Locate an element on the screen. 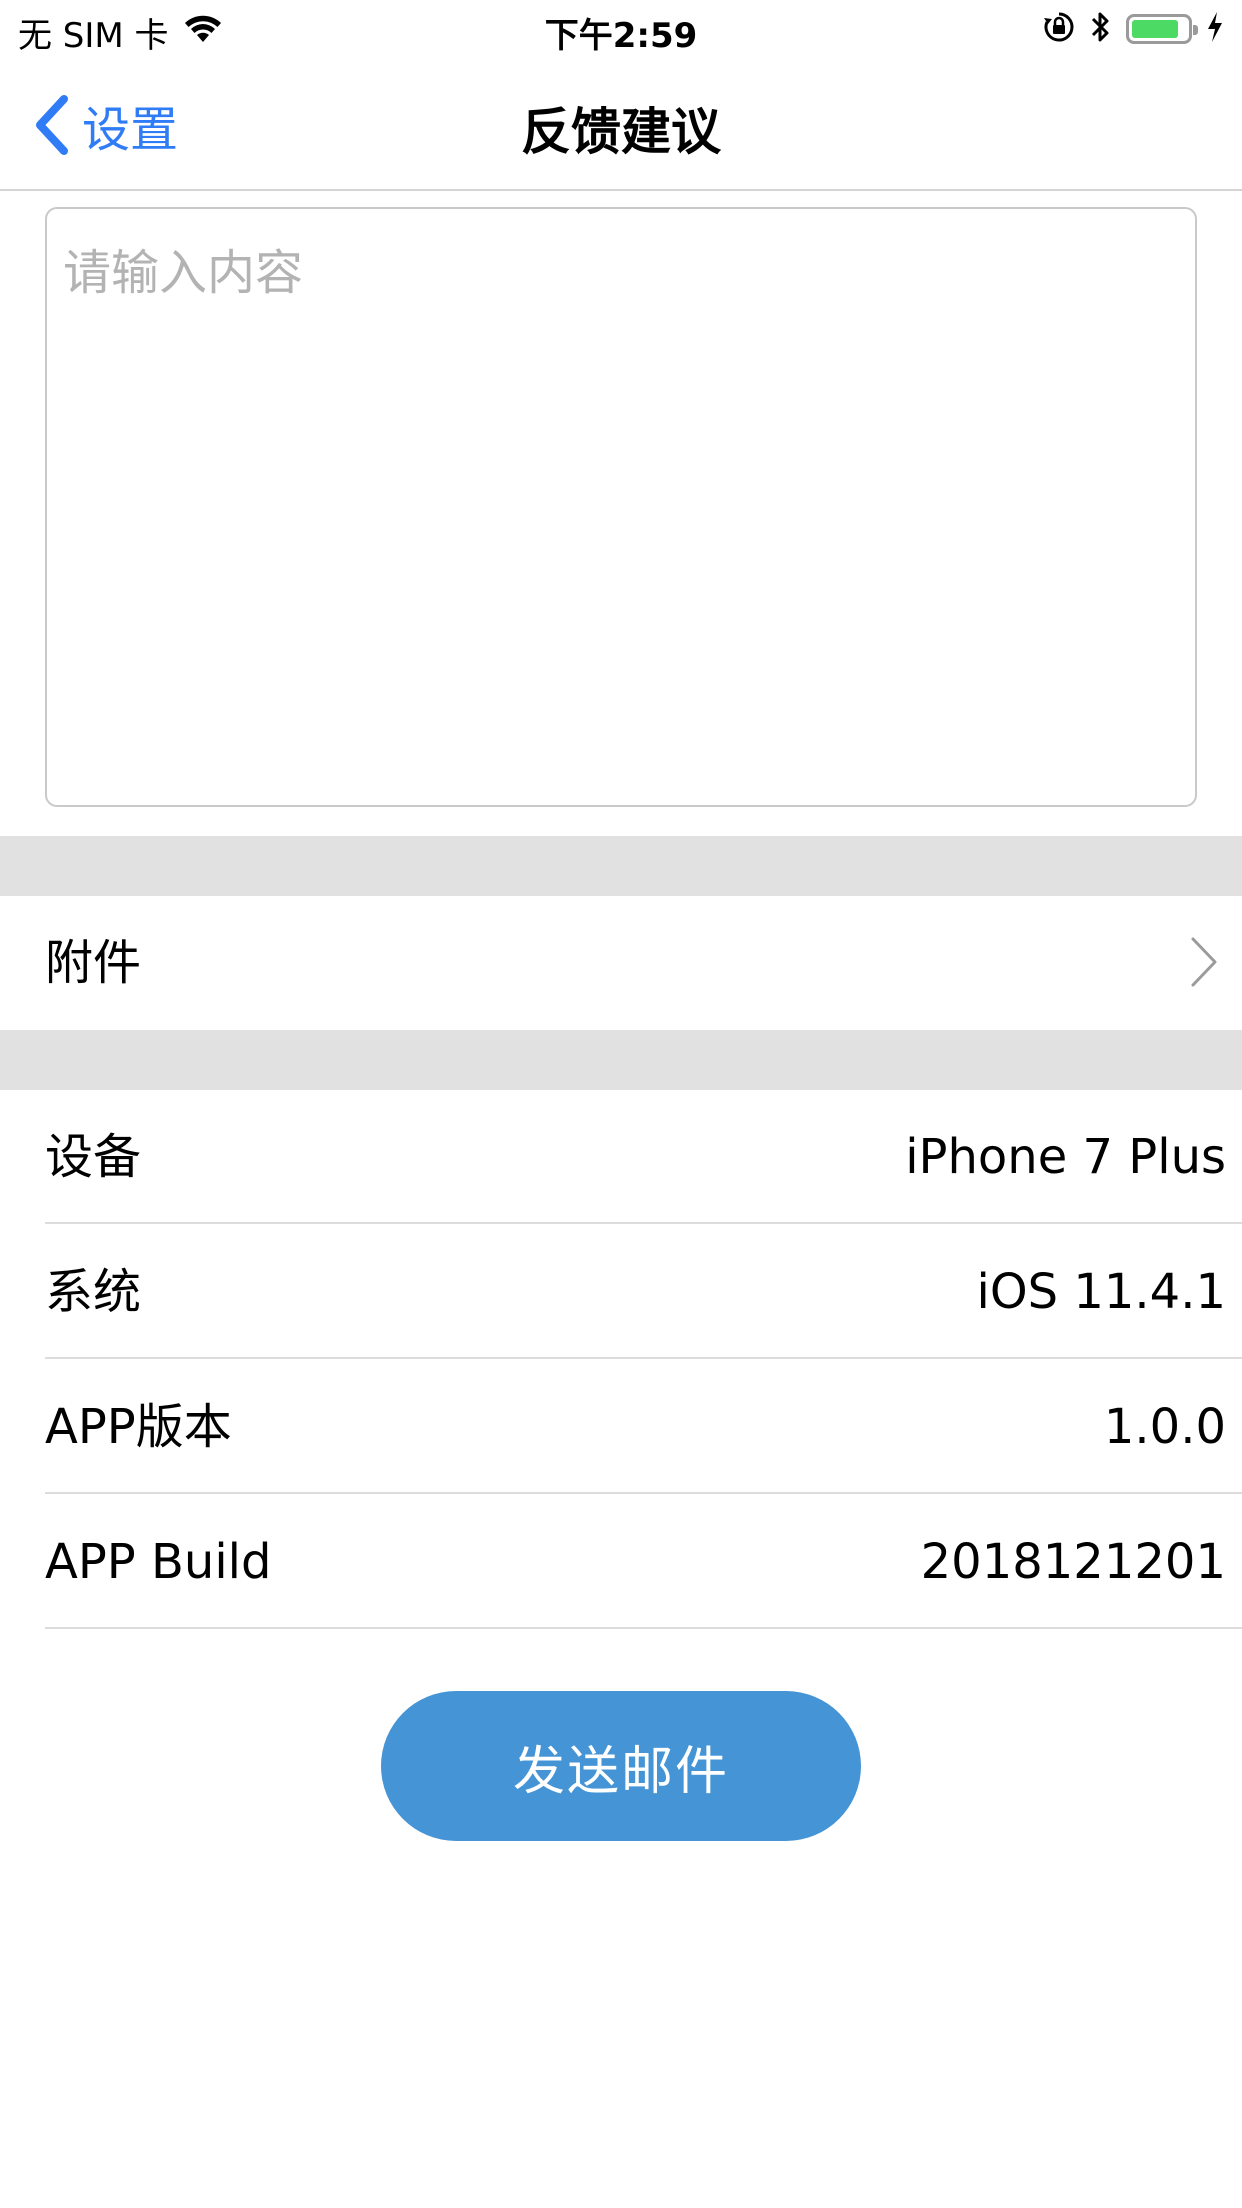  info-row-app-build: APP Build 2018121201 is located at coordinates (621, 1562).